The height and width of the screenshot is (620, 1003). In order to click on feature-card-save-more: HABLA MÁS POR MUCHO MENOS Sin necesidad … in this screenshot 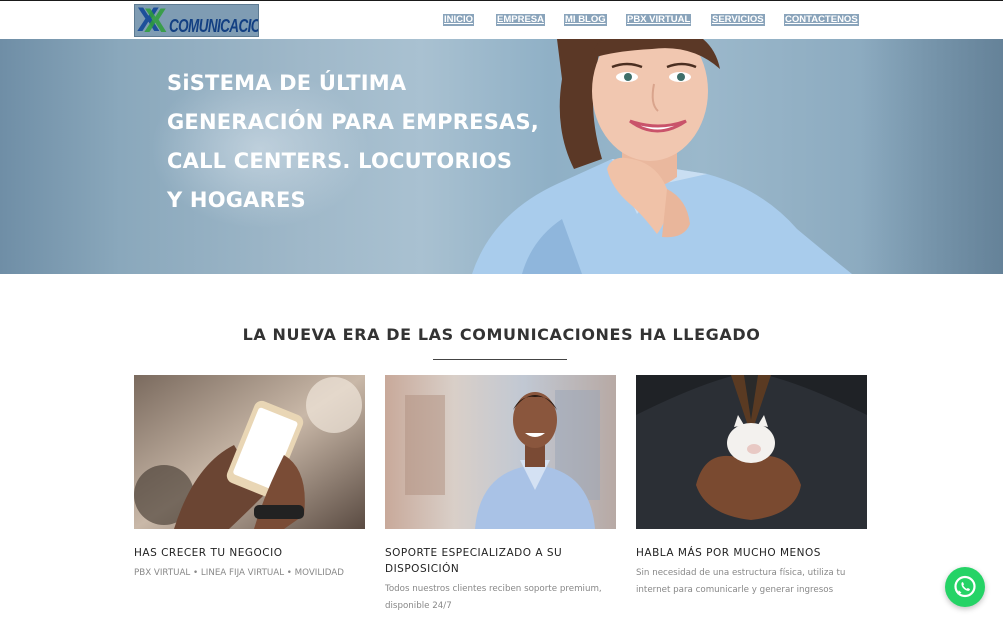, I will do `click(751, 487)`.